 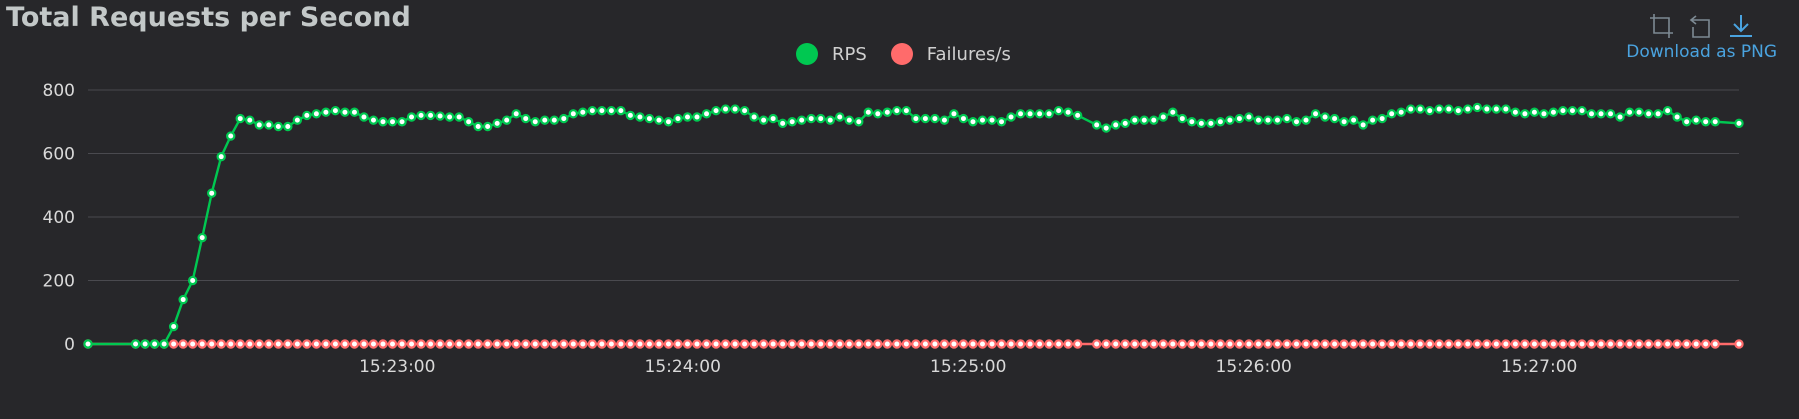 I want to click on y-tick-label: 400, so click(x=59, y=218).